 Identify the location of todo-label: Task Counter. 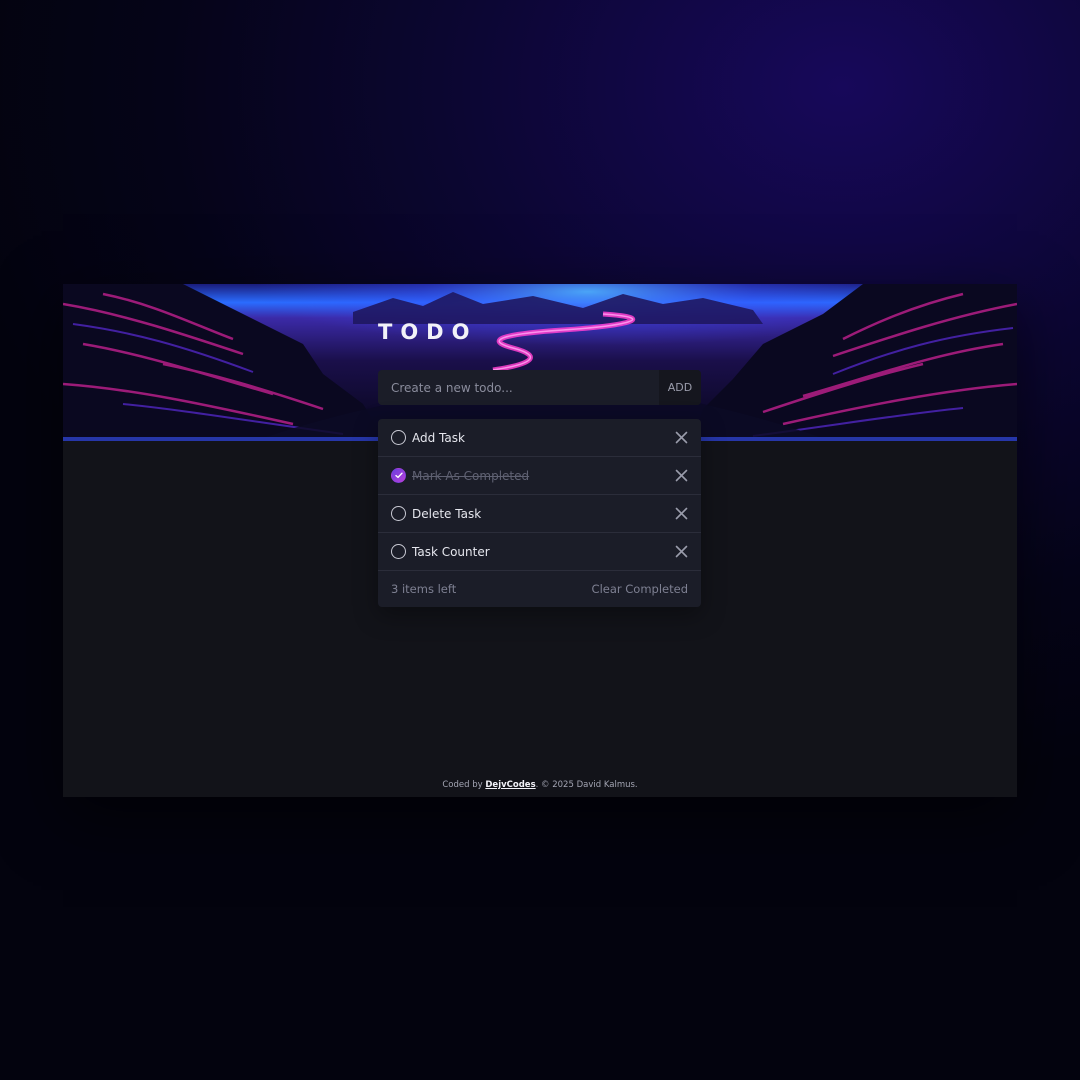
(451, 552).